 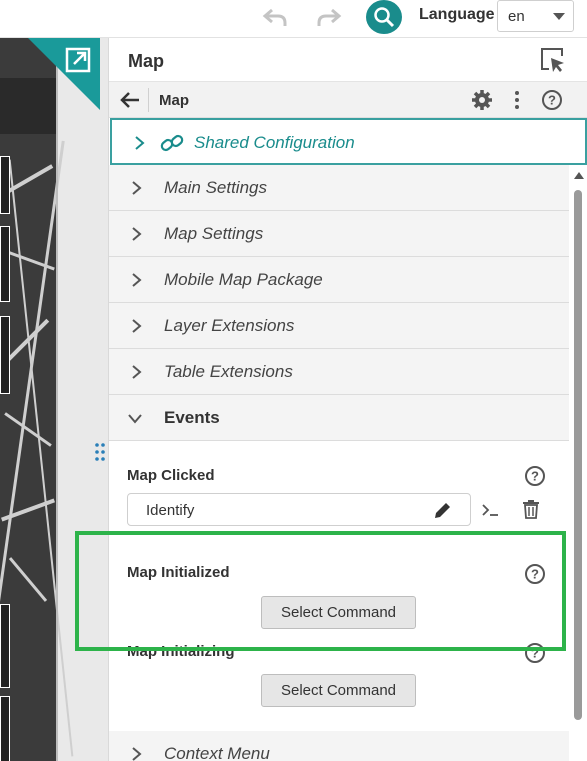 I want to click on section-mobile-map-package: Mobile Map Package, so click(x=339, y=280).